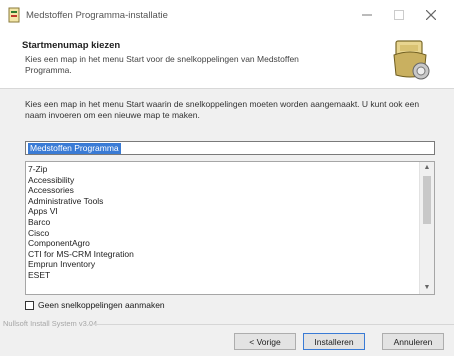  What do you see at coordinates (427, 200) in the screenshot?
I see `scroll-thumb` at bounding box center [427, 200].